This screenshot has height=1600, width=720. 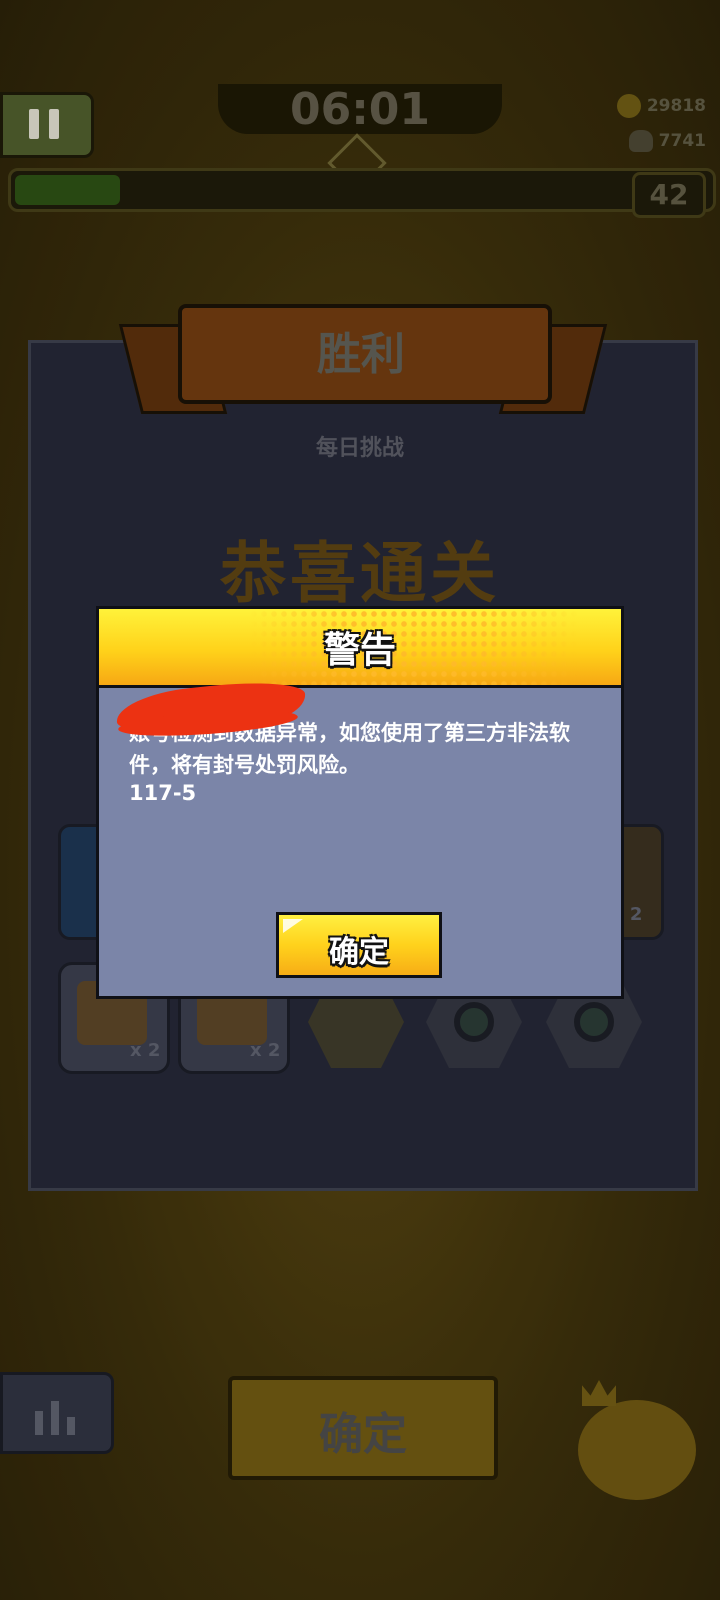 What do you see at coordinates (359, 952) in the screenshot?
I see `dialog-confirm-label: 确定` at bounding box center [359, 952].